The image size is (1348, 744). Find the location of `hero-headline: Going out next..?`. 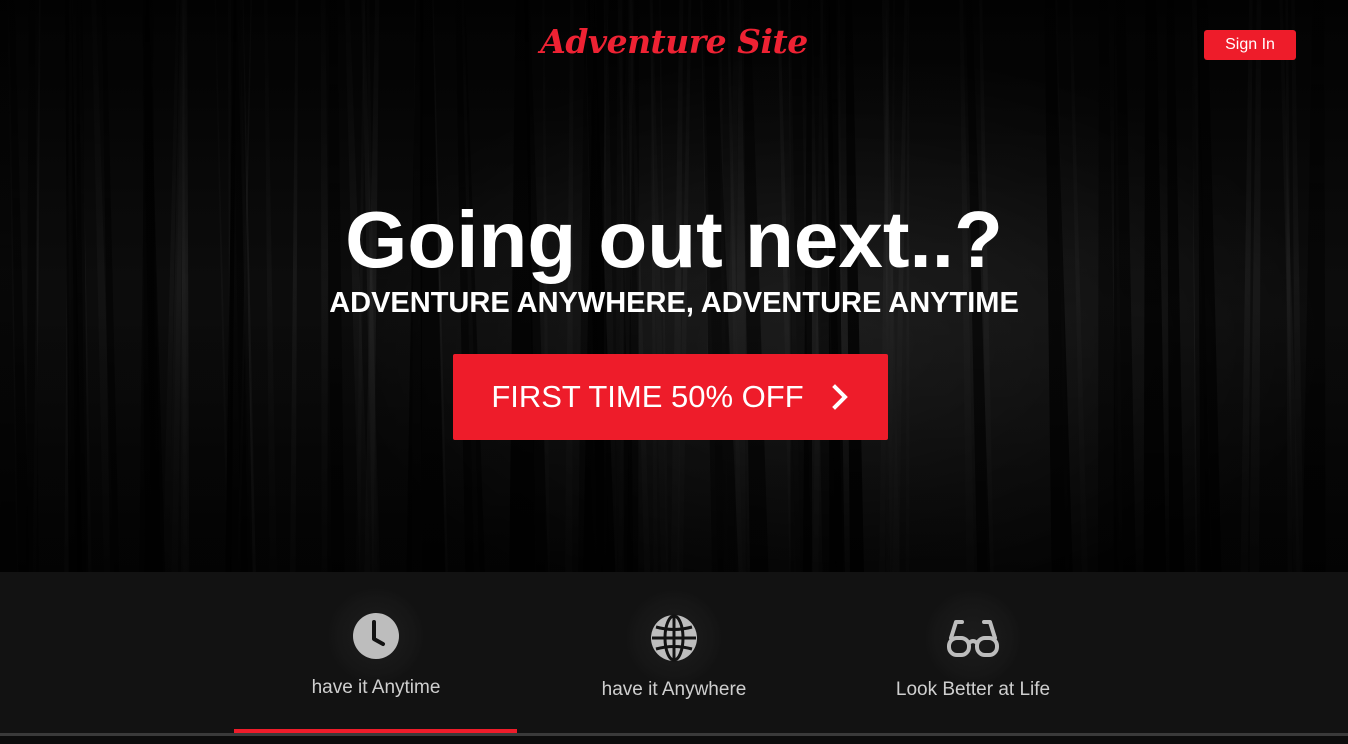

hero-headline: Going out next..? is located at coordinates (674, 239).